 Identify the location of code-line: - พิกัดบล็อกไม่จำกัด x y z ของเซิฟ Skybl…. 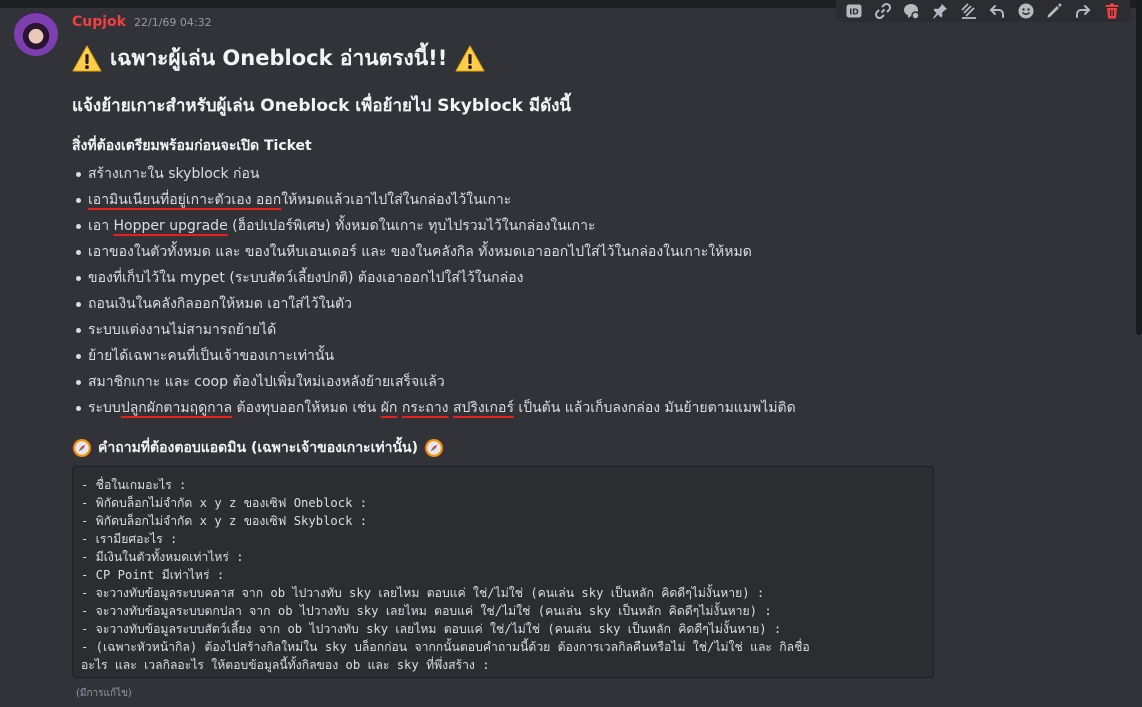
(224, 521).